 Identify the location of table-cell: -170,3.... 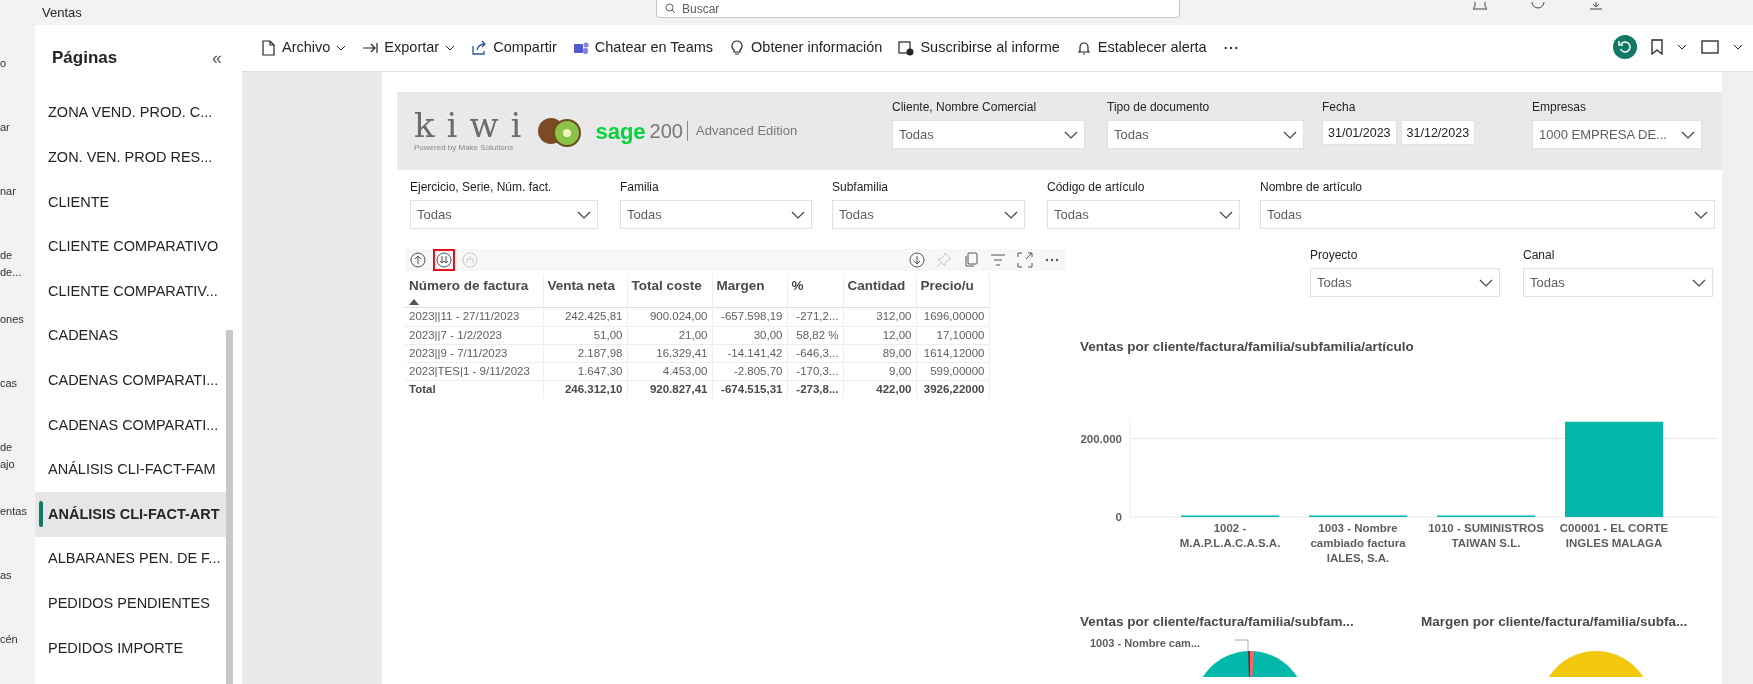
(815, 371).